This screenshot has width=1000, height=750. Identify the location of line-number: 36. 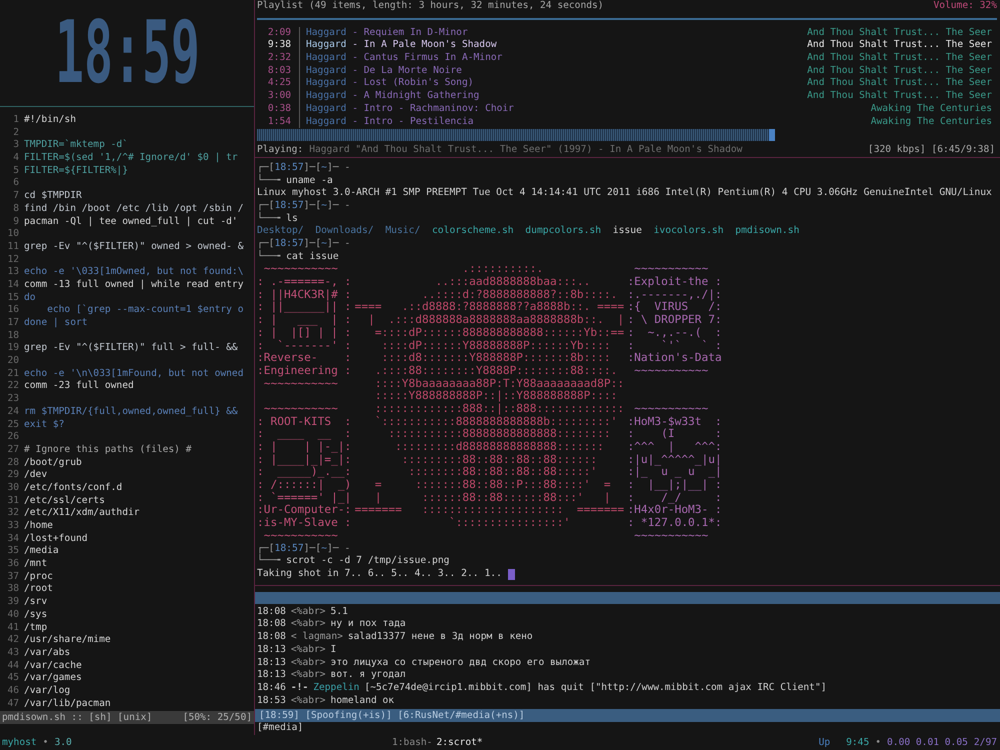
(12, 564).